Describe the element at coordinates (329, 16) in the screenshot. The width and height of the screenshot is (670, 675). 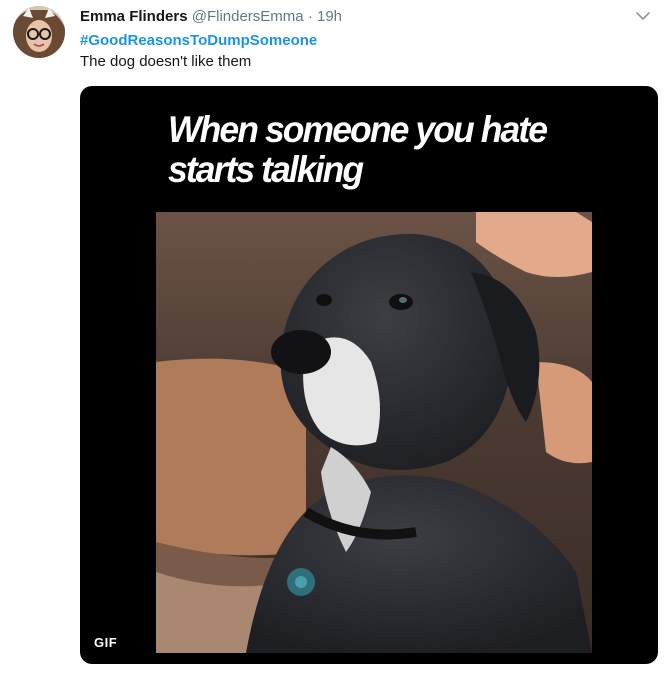
I see `timestamp: 19h` at that location.